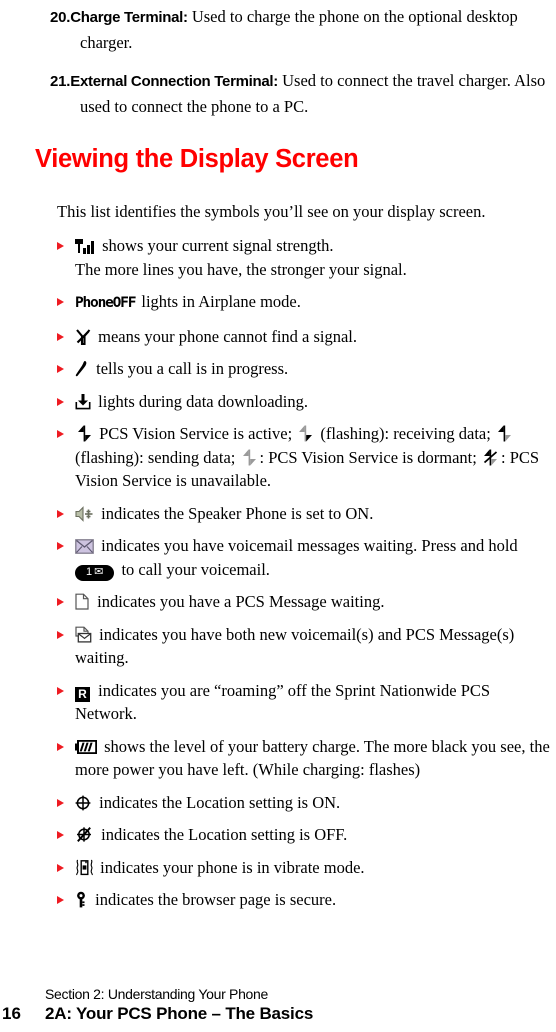 The height and width of the screenshot is (1032, 556). Describe the element at coordinates (403, 433) in the screenshot. I see `symbol-description-2: (flashing): receiving data;` at that location.